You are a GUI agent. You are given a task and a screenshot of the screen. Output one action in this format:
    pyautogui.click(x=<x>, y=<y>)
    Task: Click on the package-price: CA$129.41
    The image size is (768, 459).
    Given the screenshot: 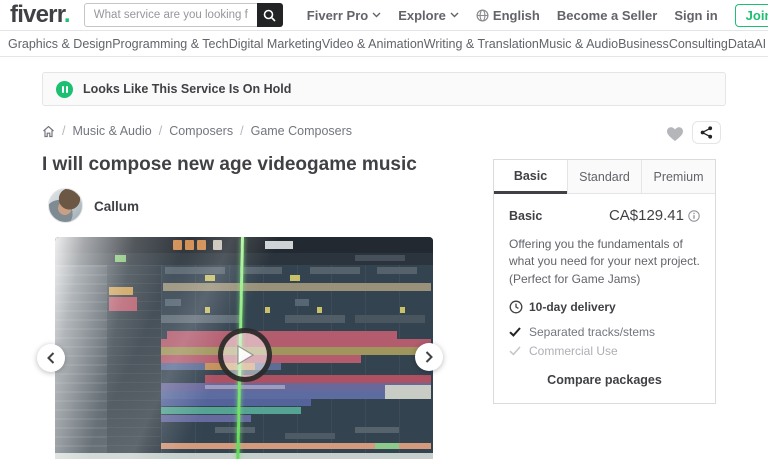 What is the action you would take?
    pyautogui.click(x=654, y=215)
    